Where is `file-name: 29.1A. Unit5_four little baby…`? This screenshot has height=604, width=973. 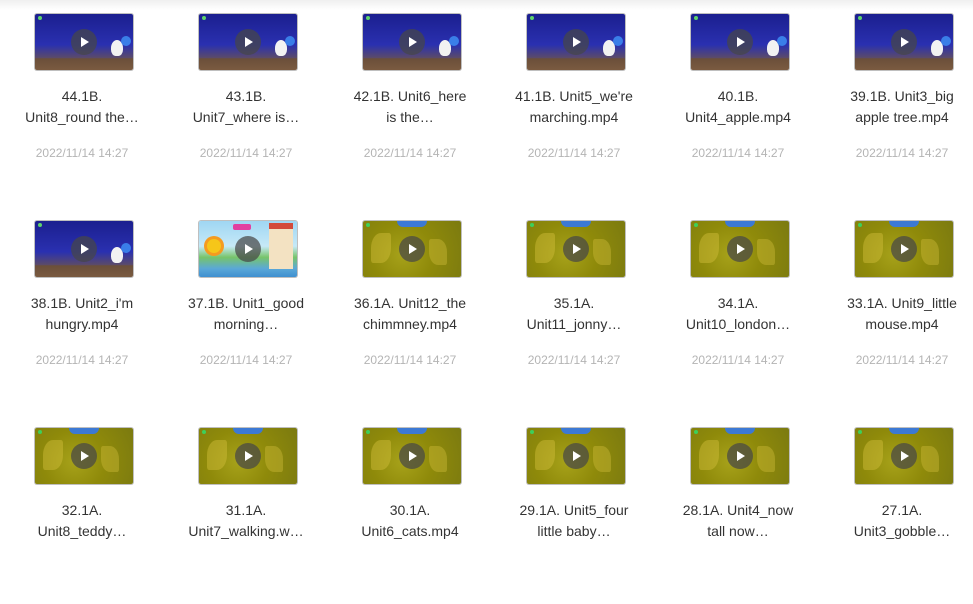 file-name: 29.1A. Unit5_four little baby… is located at coordinates (574, 521).